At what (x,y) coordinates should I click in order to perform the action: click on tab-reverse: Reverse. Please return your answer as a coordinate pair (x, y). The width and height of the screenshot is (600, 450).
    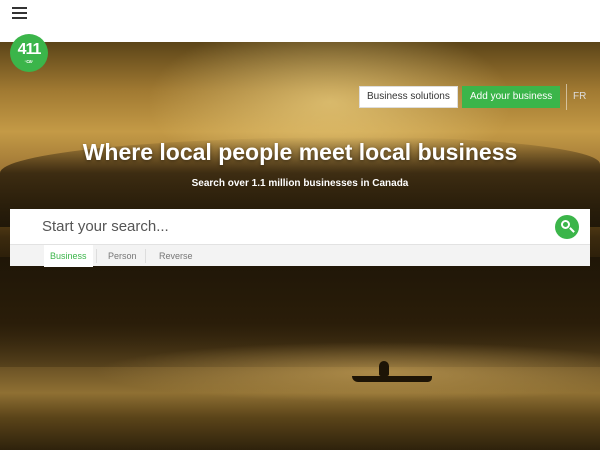
    Looking at the image, I should click on (176, 256).